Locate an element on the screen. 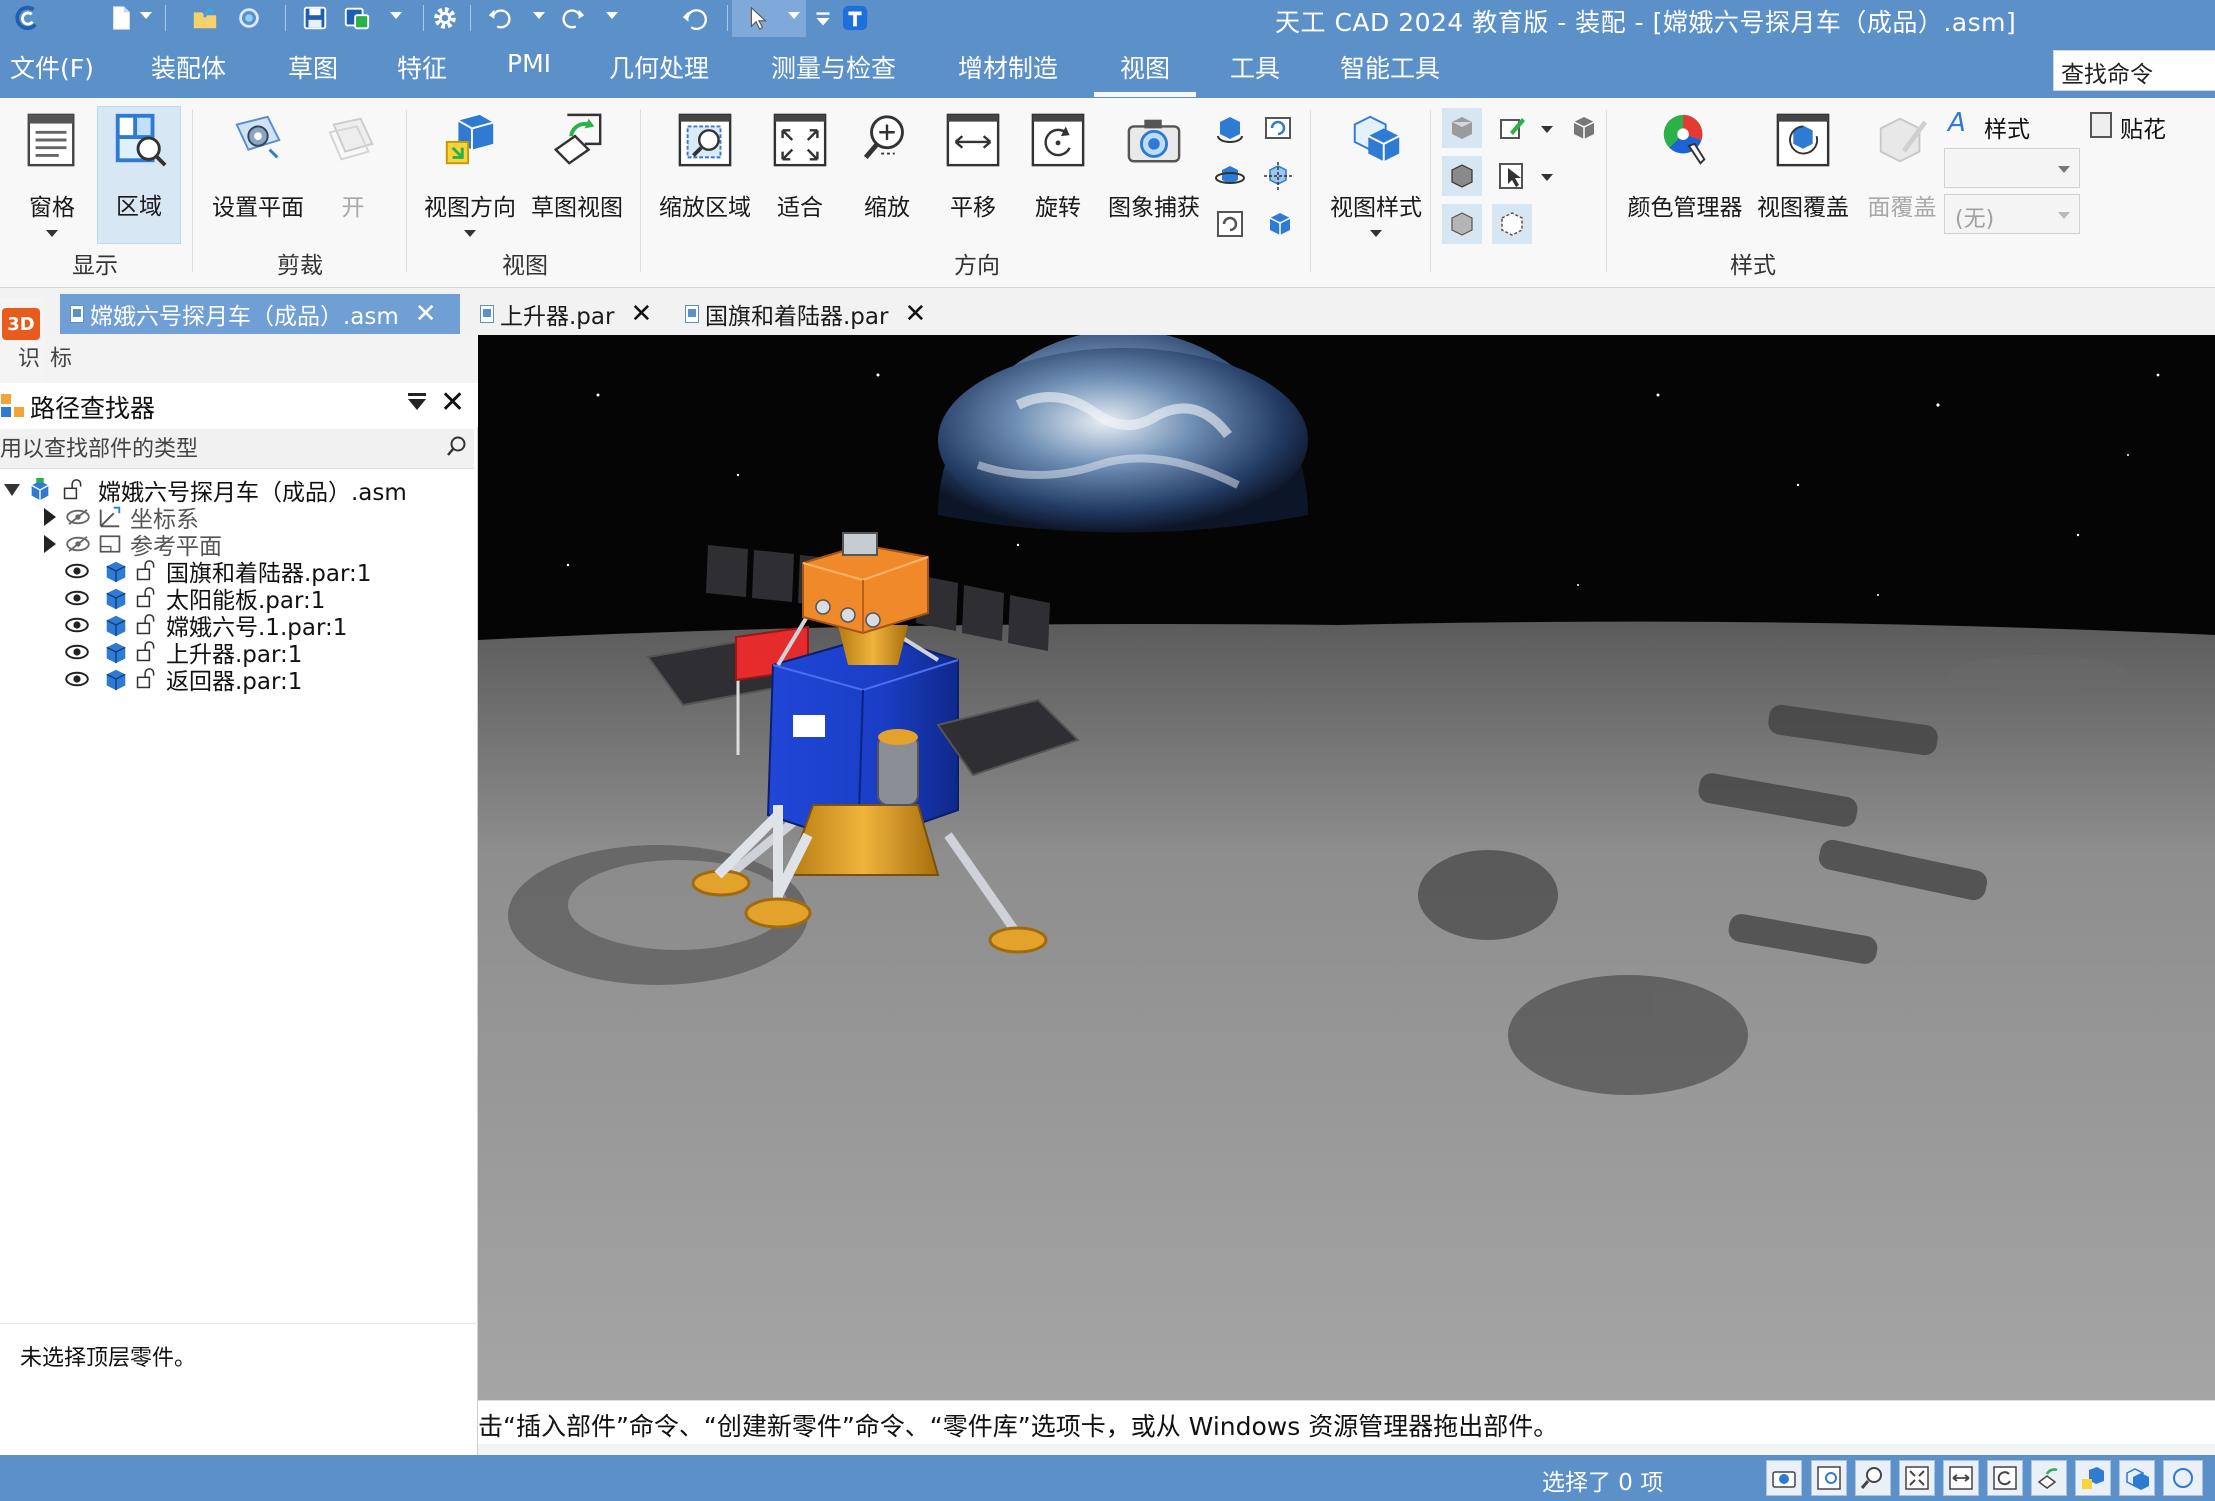 This screenshot has height=1501, width=2215. pin-dropdown-icon is located at coordinates (417, 404).